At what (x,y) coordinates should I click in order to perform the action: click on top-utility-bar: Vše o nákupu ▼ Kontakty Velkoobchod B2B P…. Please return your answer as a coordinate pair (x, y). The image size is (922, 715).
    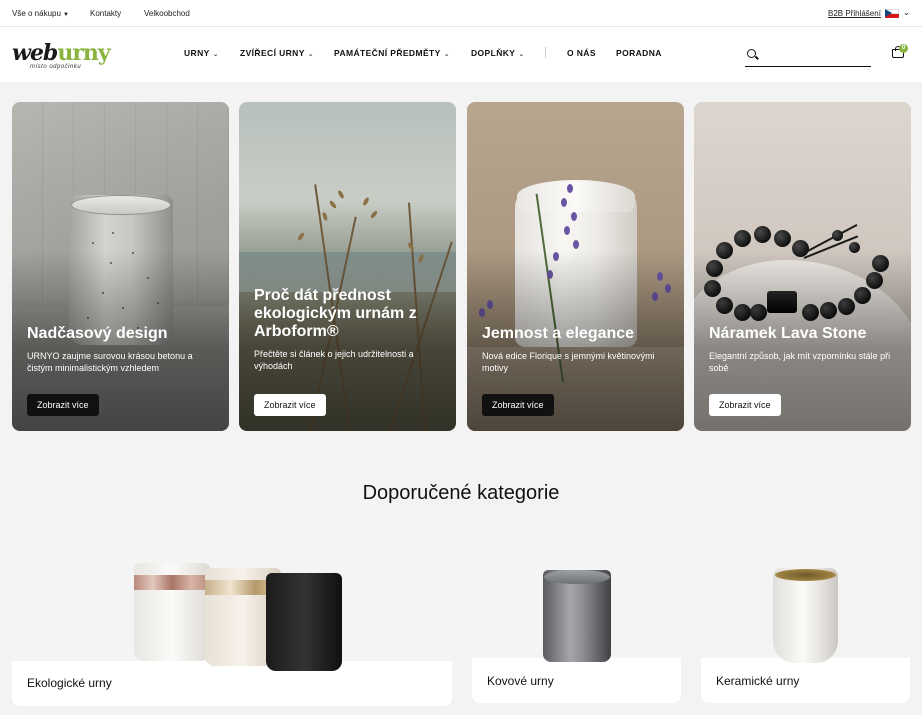
    Looking at the image, I should click on (461, 13).